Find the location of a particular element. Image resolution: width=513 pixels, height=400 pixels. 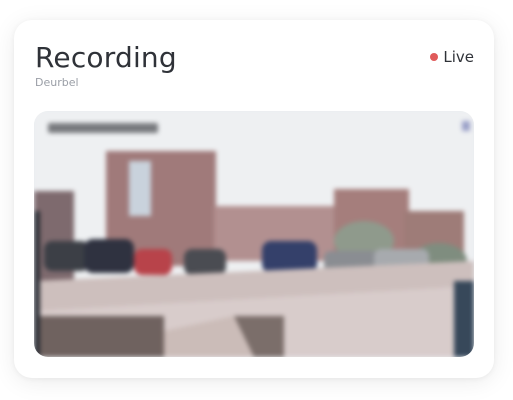

camera-name: Deurbel is located at coordinates (57, 82).